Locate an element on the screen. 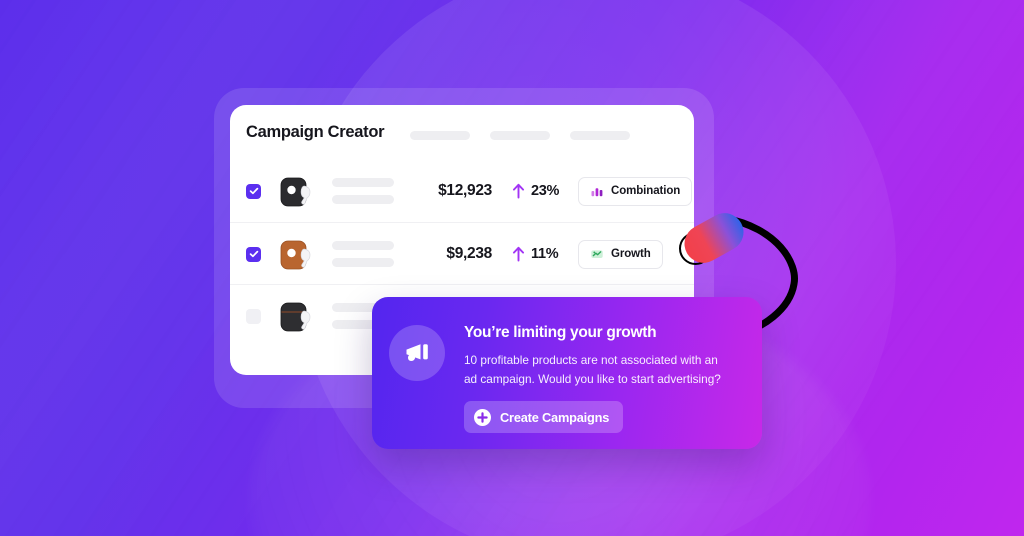 The image size is (1024, 536). table-row: $12,923 23% Combination is located at coordinates (462, 191).